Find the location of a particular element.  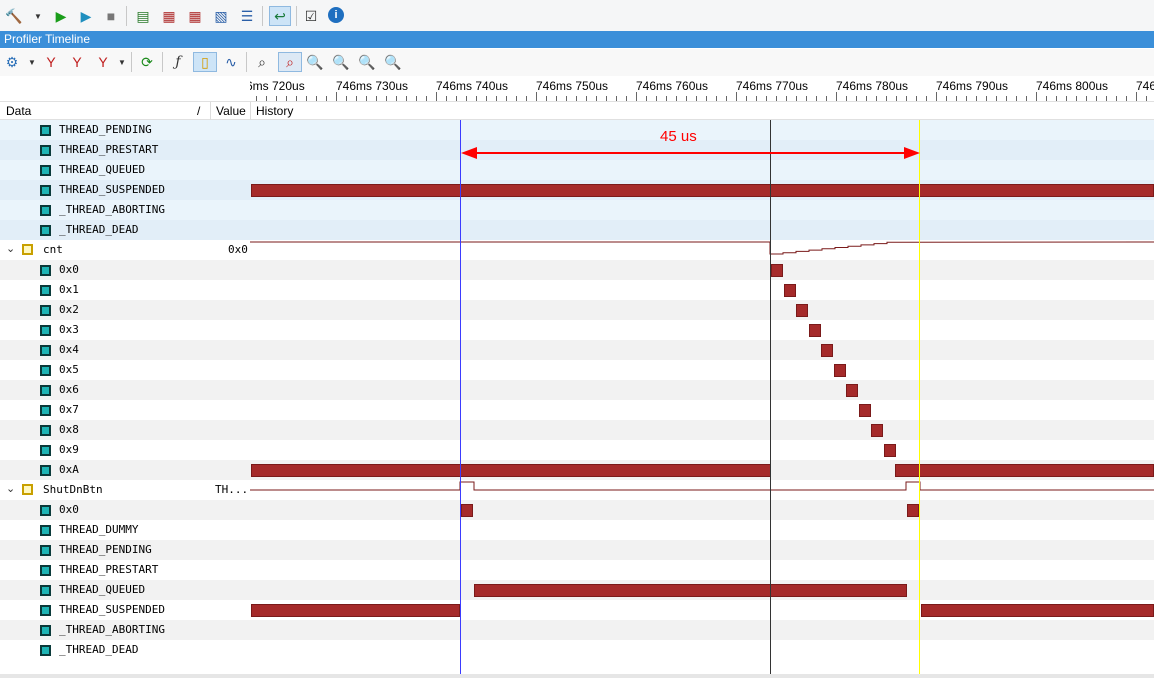

filter-dropdown-icon: ▼ is located at coordinates (122, 62).